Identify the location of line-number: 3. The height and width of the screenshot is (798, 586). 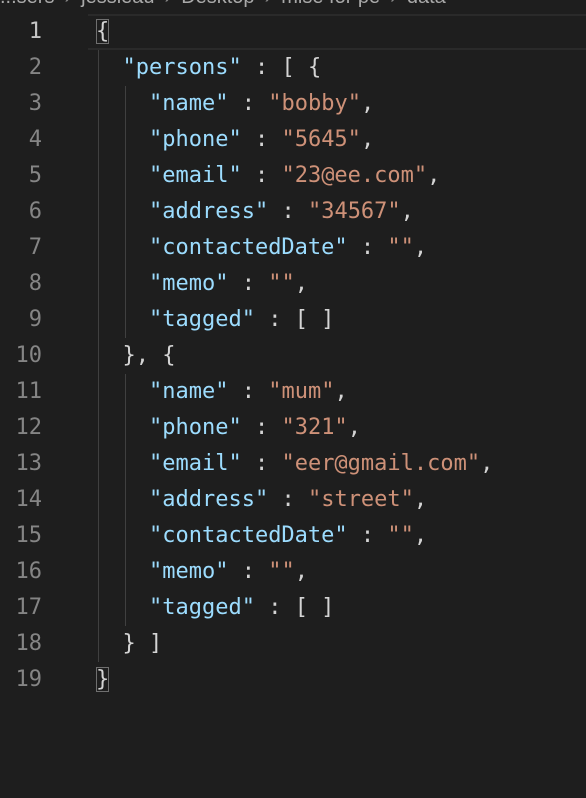
(35, 103).